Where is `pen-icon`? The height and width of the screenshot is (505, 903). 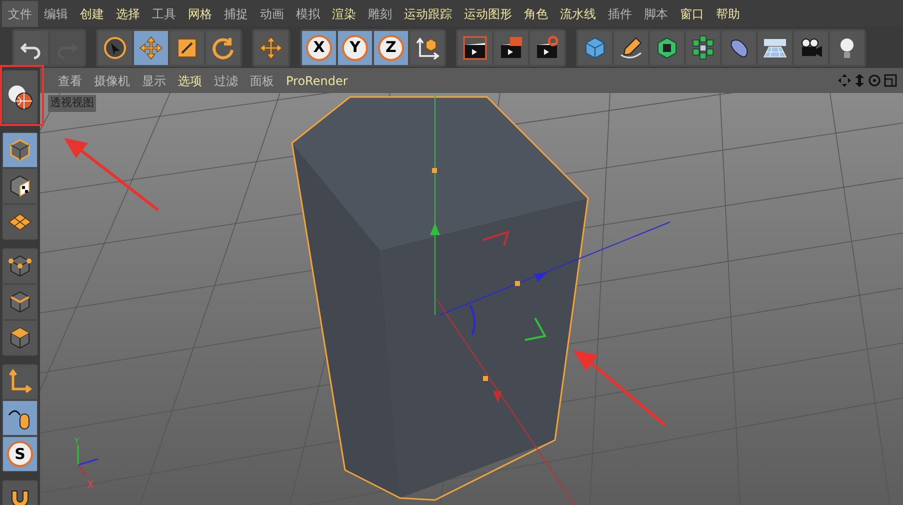
pen-icon is located at coordinates (631, 47).